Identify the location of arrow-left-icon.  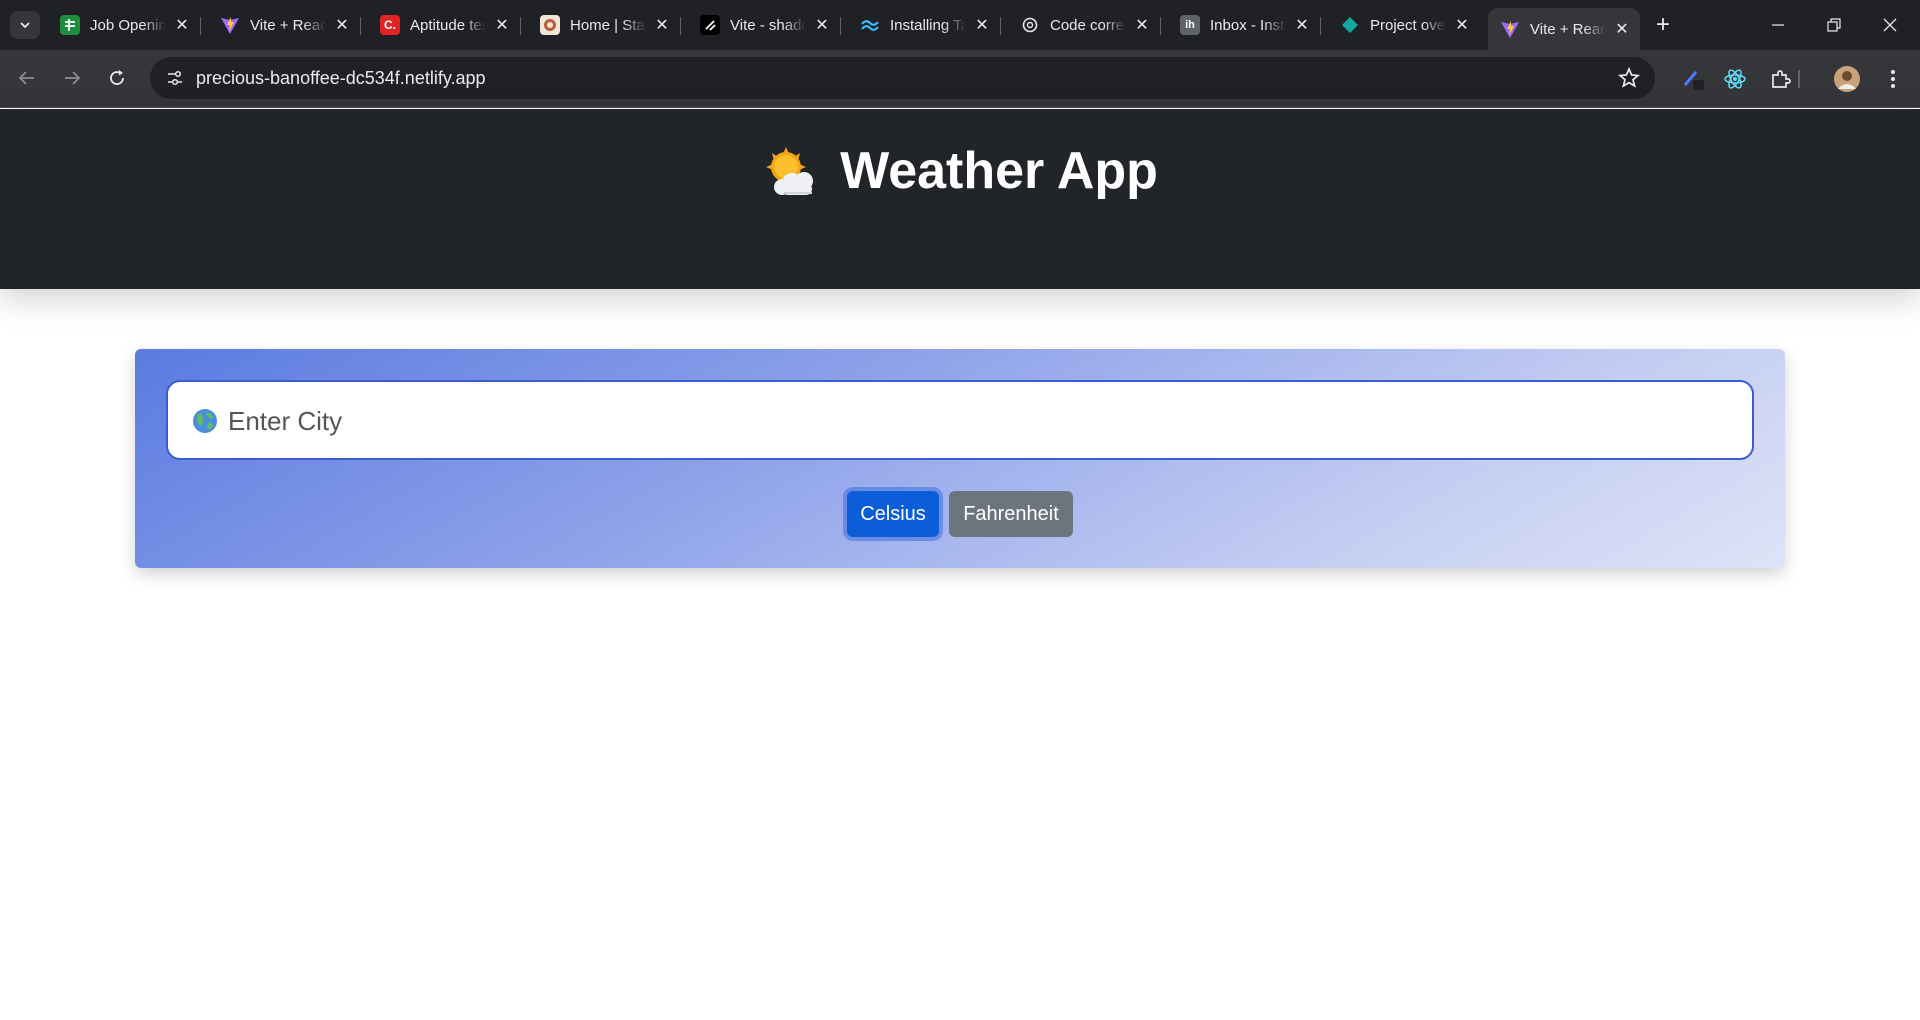
(26, 78).